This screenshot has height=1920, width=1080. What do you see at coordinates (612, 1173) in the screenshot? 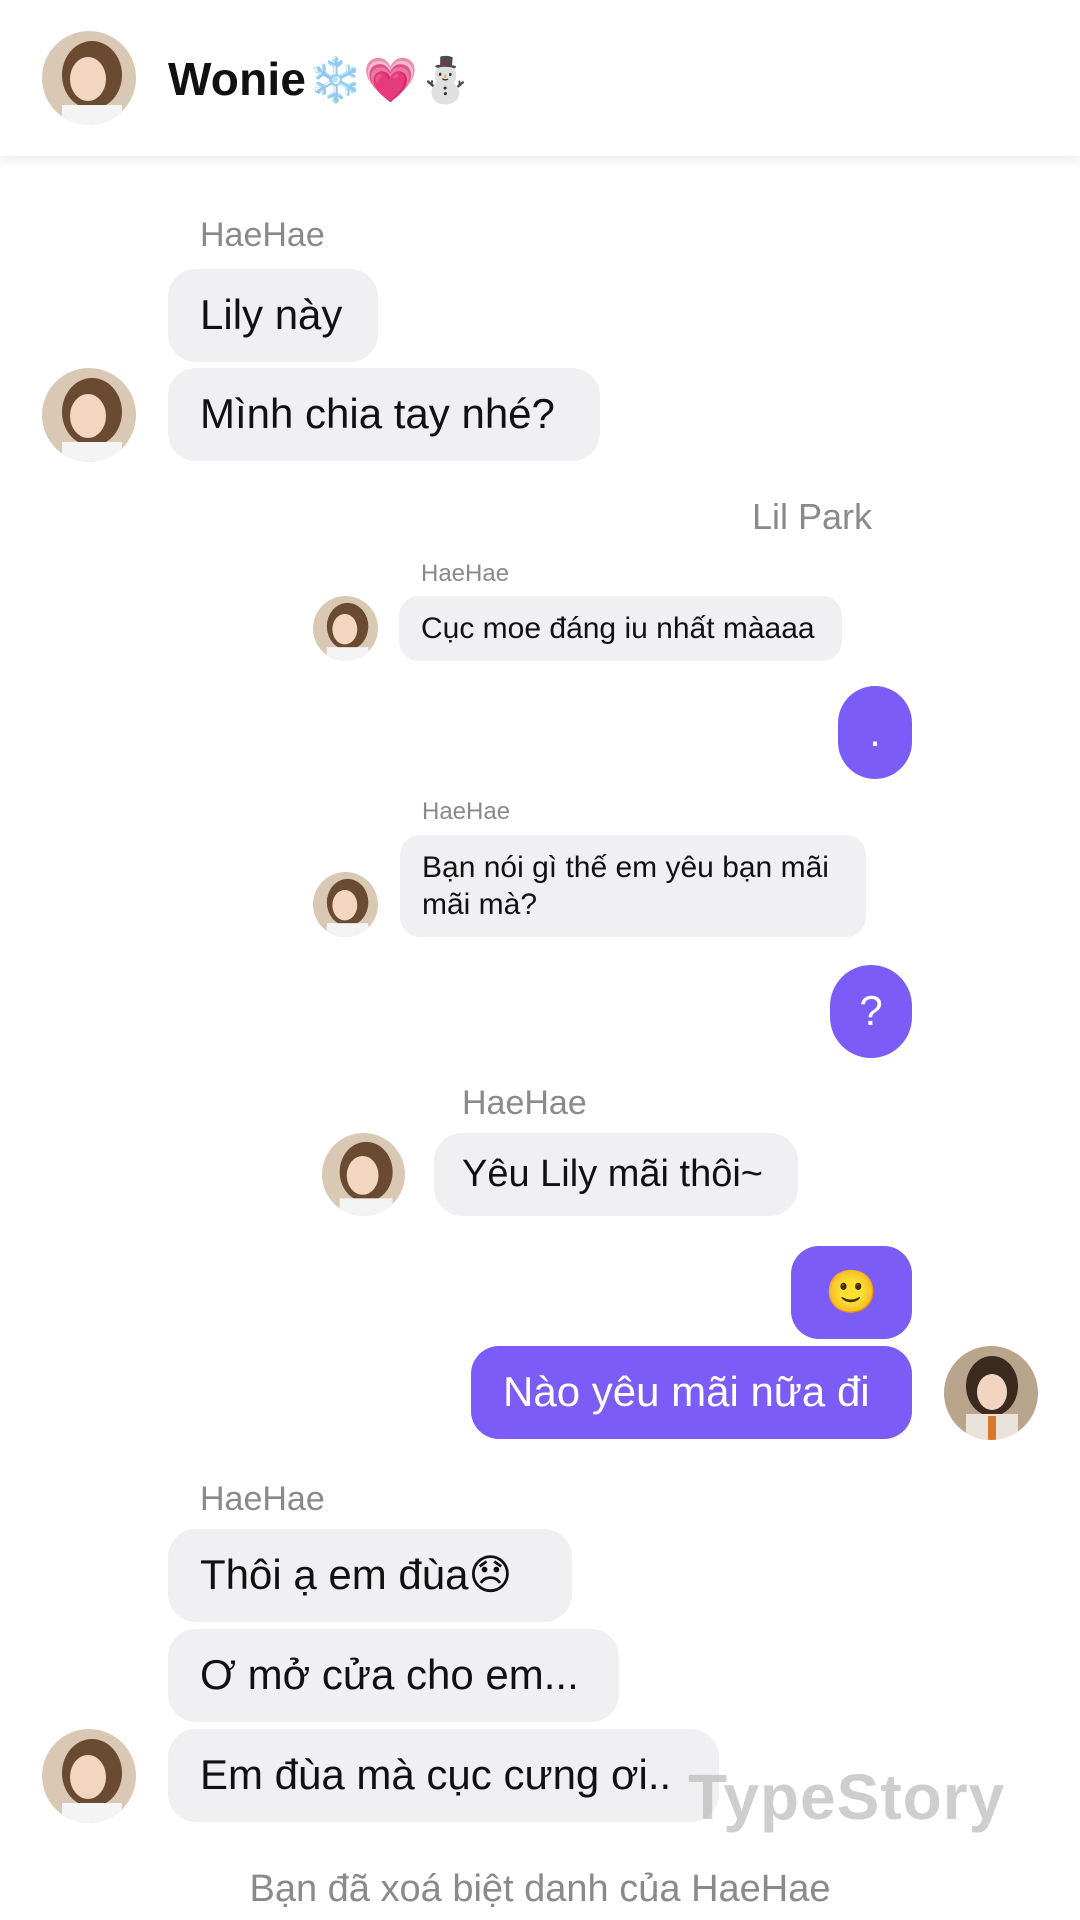
I see `message-text: Yêu Lily mãi thôi~` at bounding box center [612, 1173].